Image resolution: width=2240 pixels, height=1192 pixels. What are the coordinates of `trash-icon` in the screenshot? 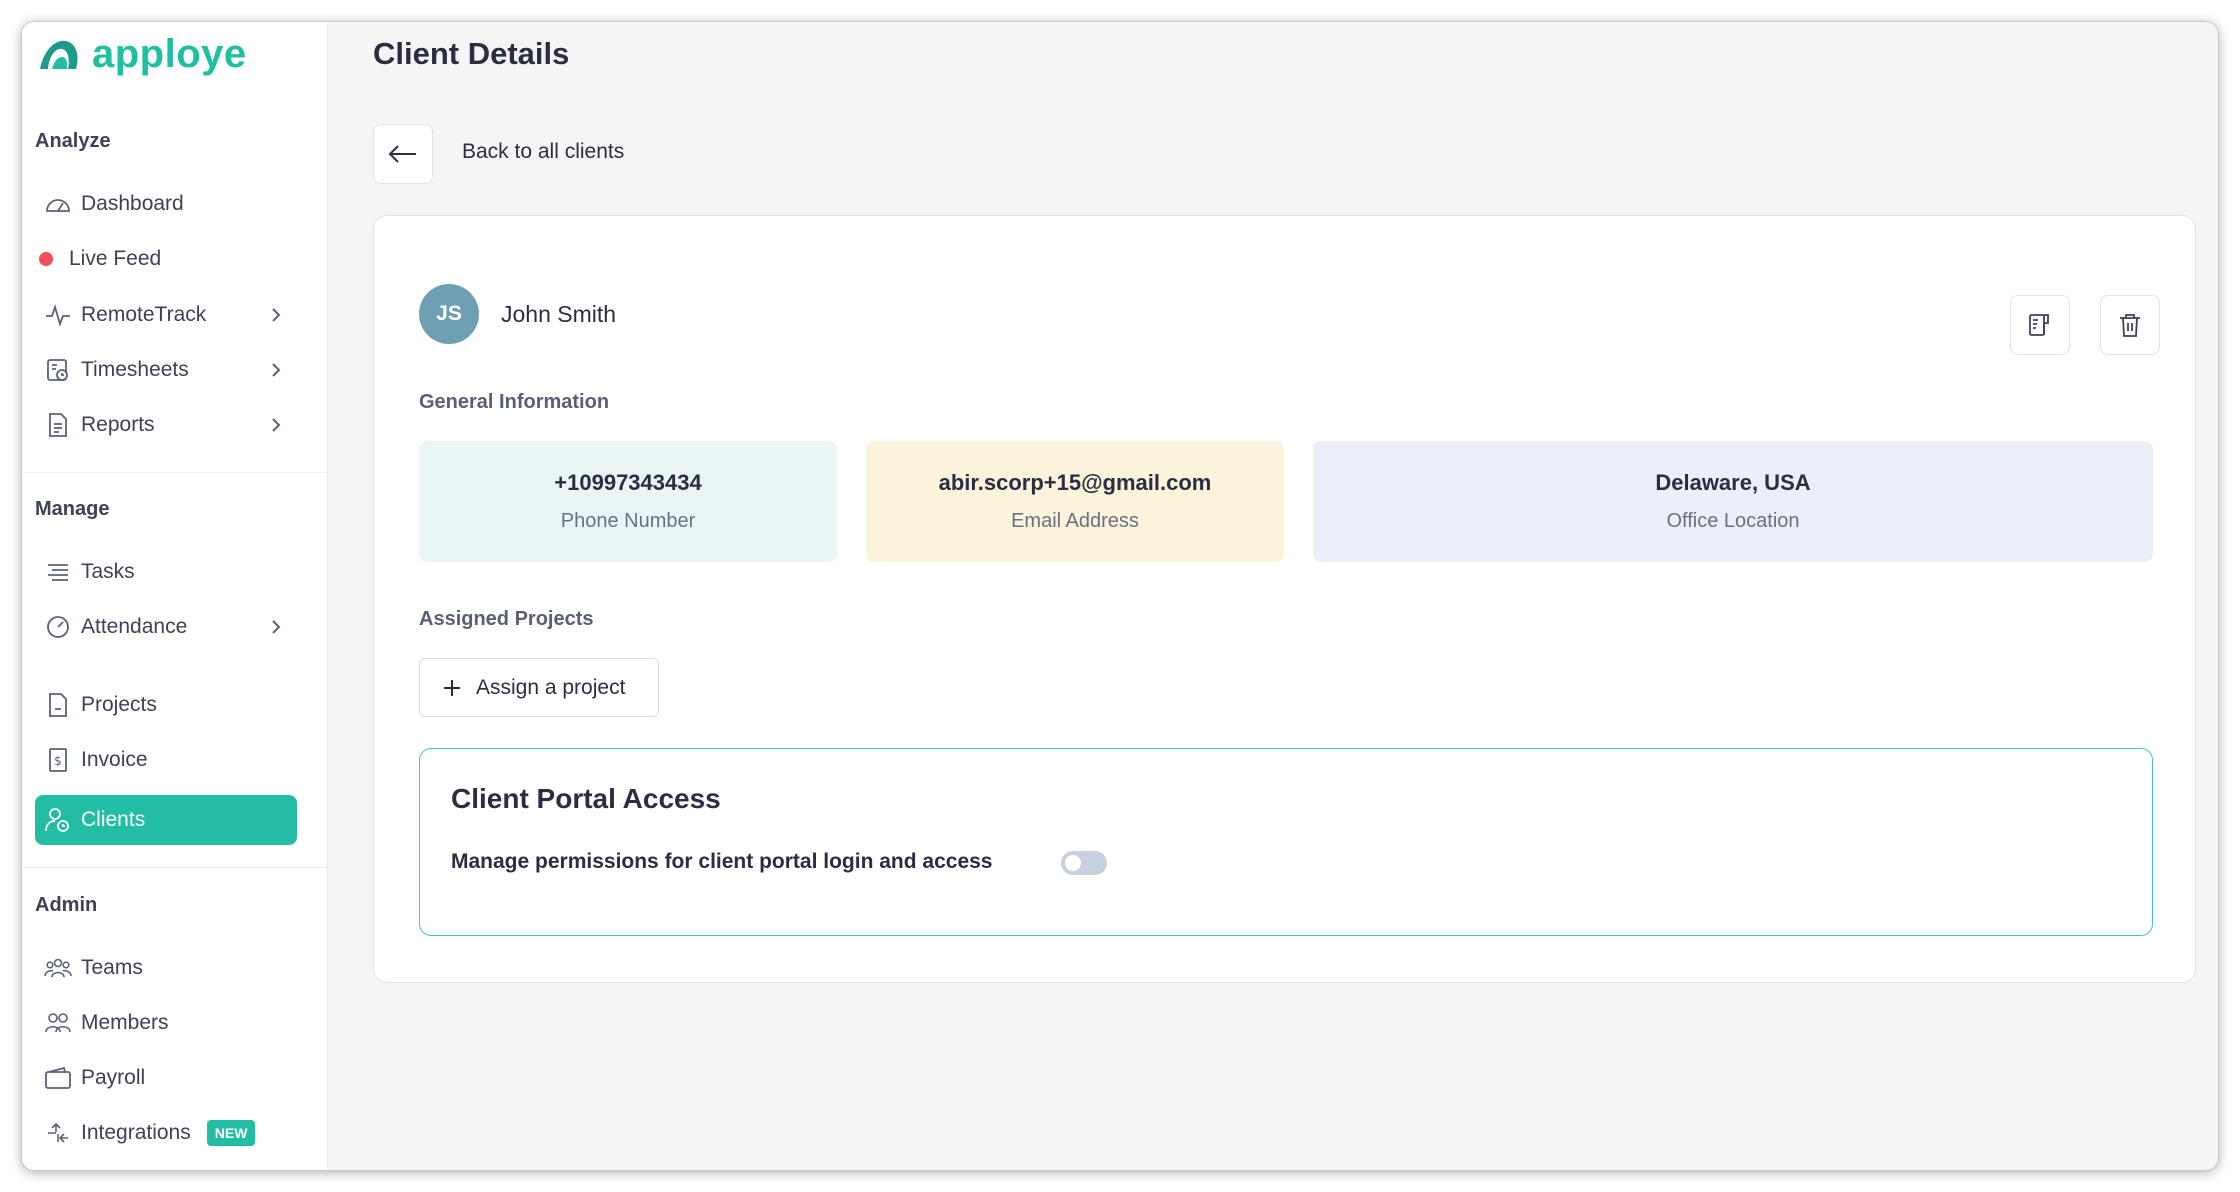 It's located at (2130, 325).